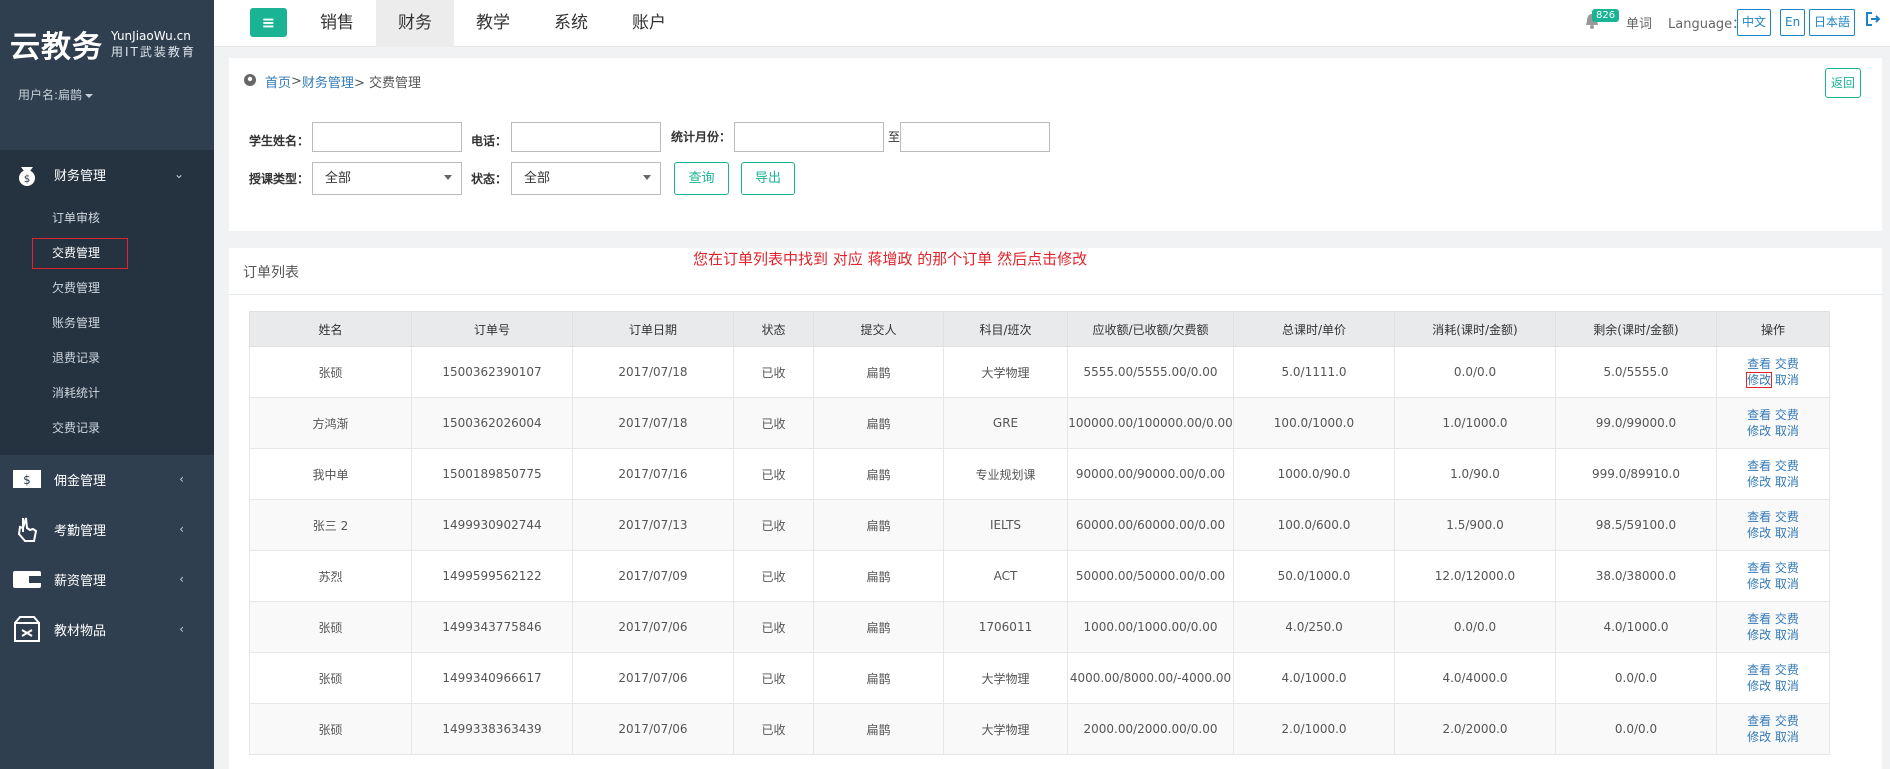  I want to click on export-button: 导出, so click(768, 178).